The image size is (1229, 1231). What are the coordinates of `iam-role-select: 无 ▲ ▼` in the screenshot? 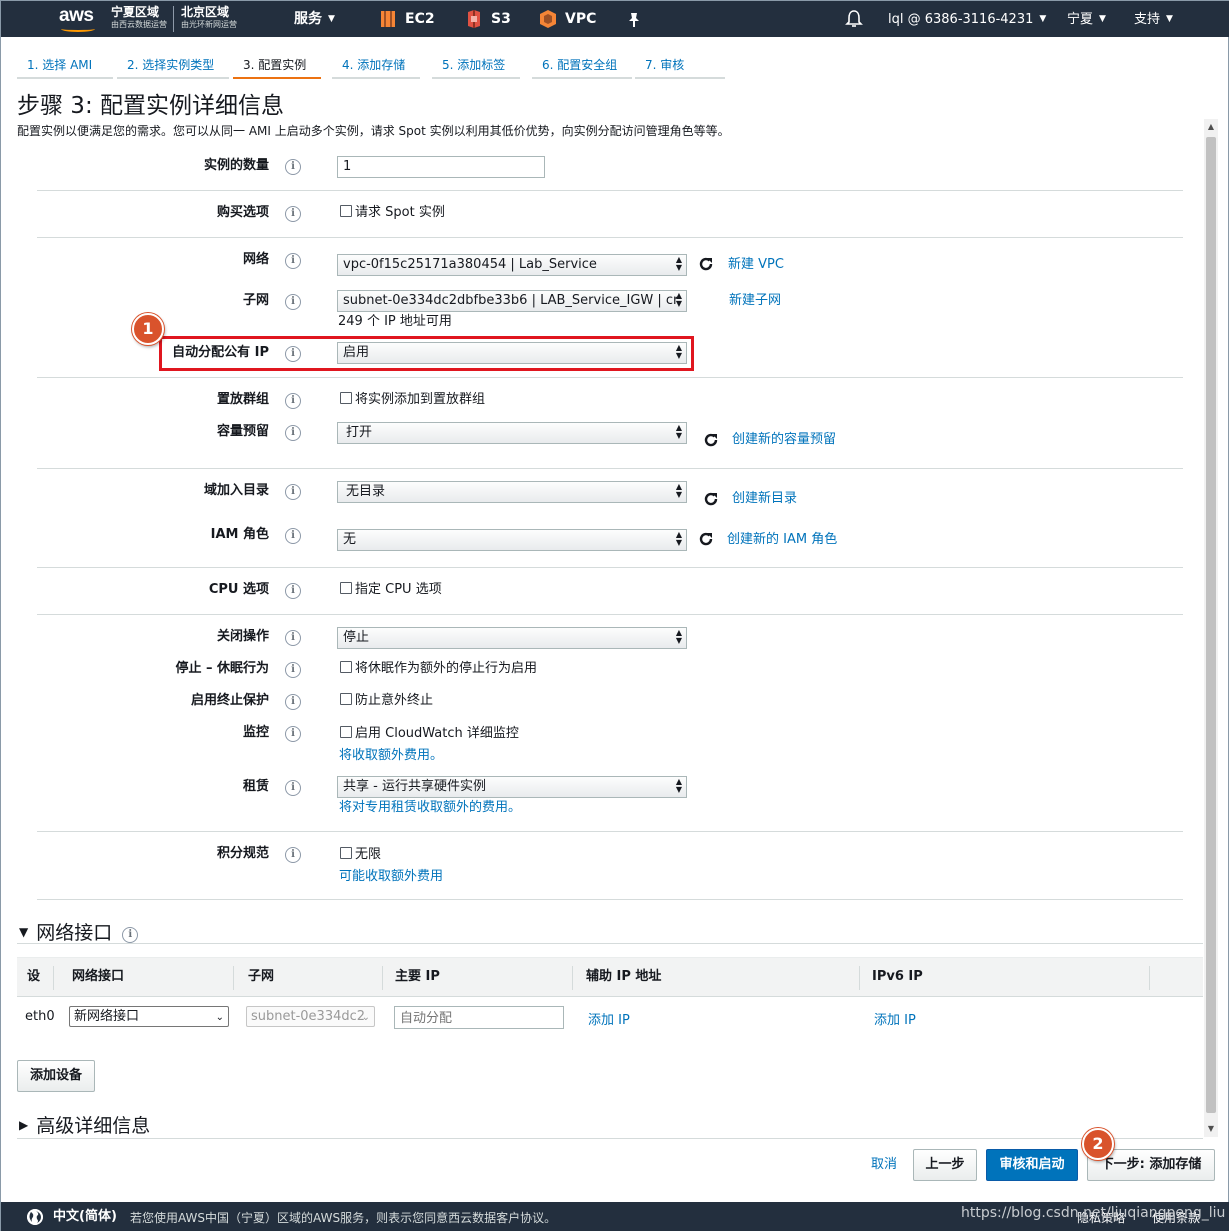 It's located at (512, 540).